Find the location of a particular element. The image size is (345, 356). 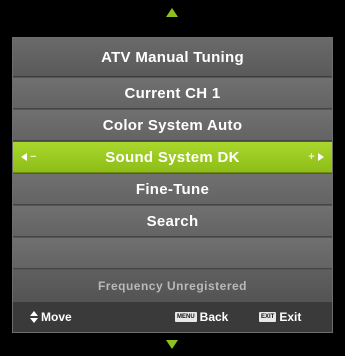

menu-item-empty is located at coordinates (172, 253).